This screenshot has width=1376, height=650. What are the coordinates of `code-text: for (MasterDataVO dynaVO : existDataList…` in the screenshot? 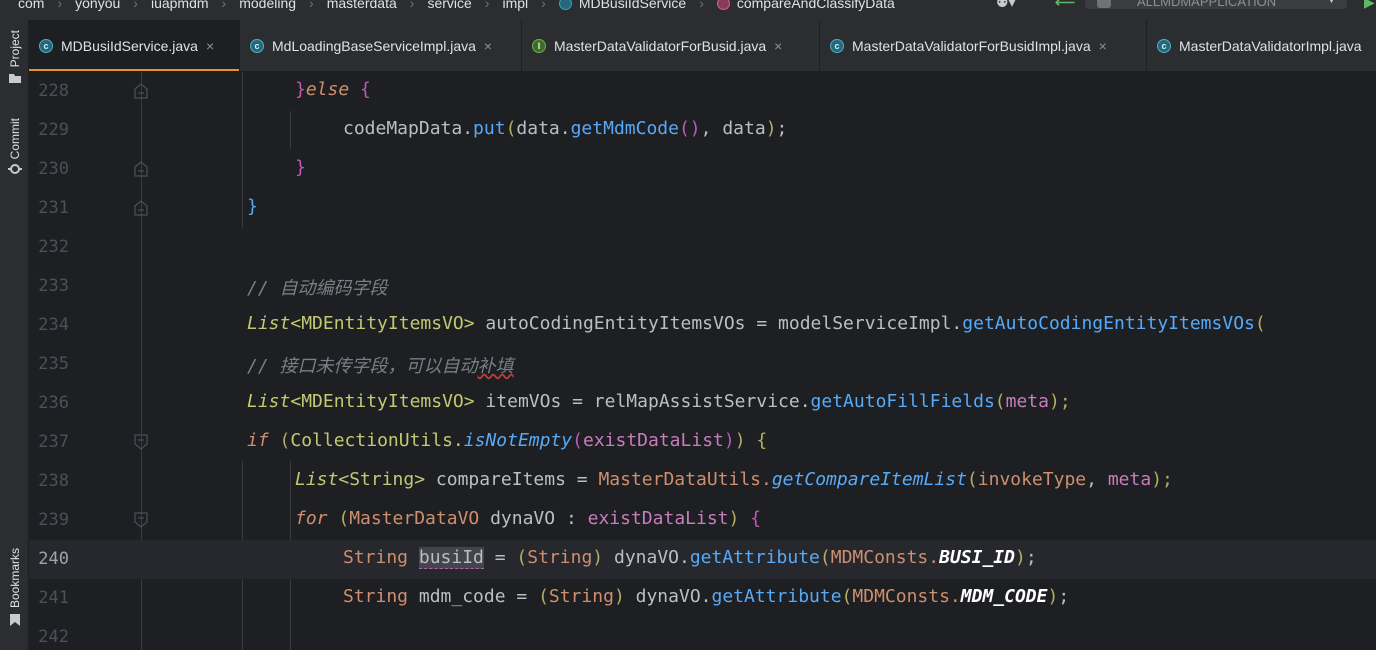 It's located at (528, 518).